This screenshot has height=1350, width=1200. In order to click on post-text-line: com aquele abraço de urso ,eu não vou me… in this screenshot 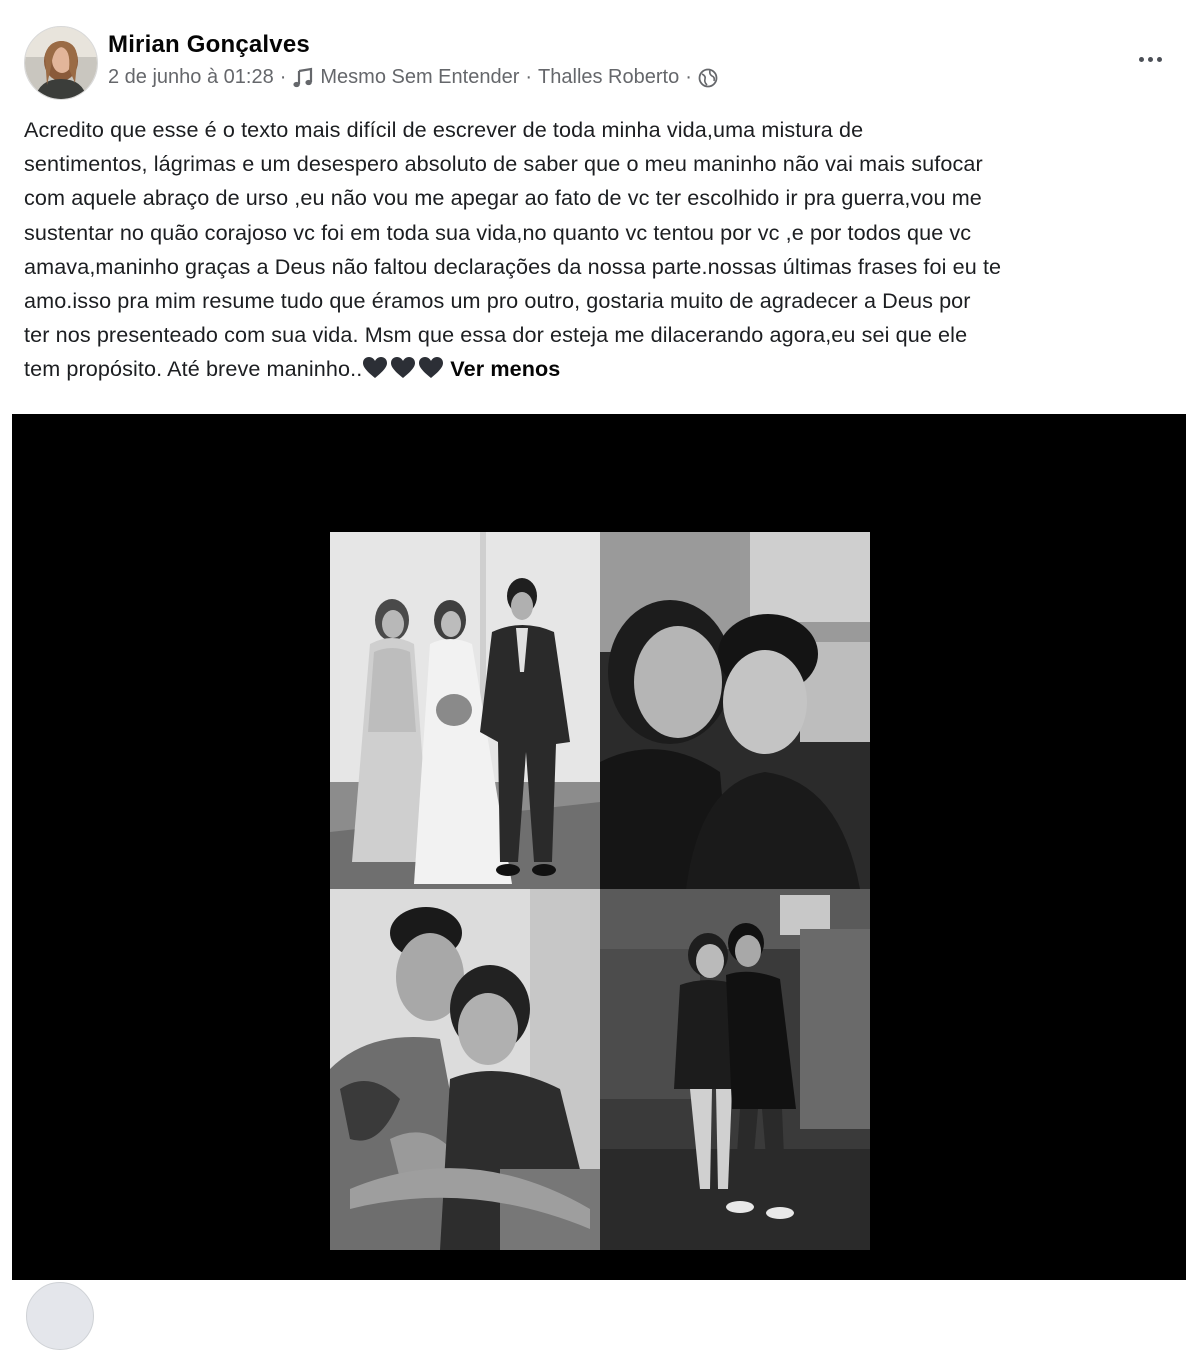, I will do `click(503, 198)`.